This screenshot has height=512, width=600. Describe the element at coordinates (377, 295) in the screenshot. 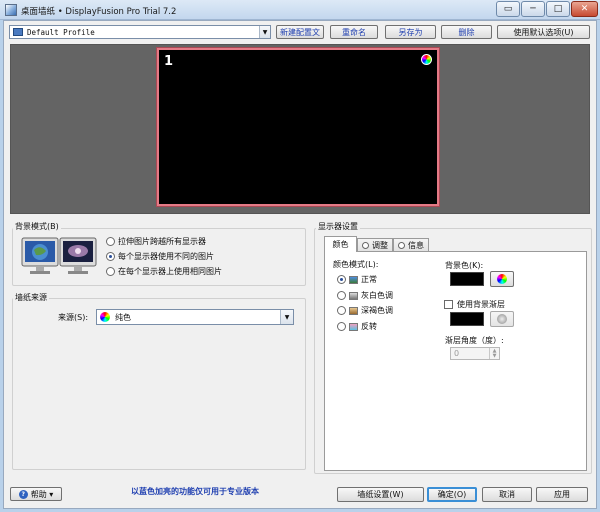

I see `mode-label: 灰白色调` at that location.